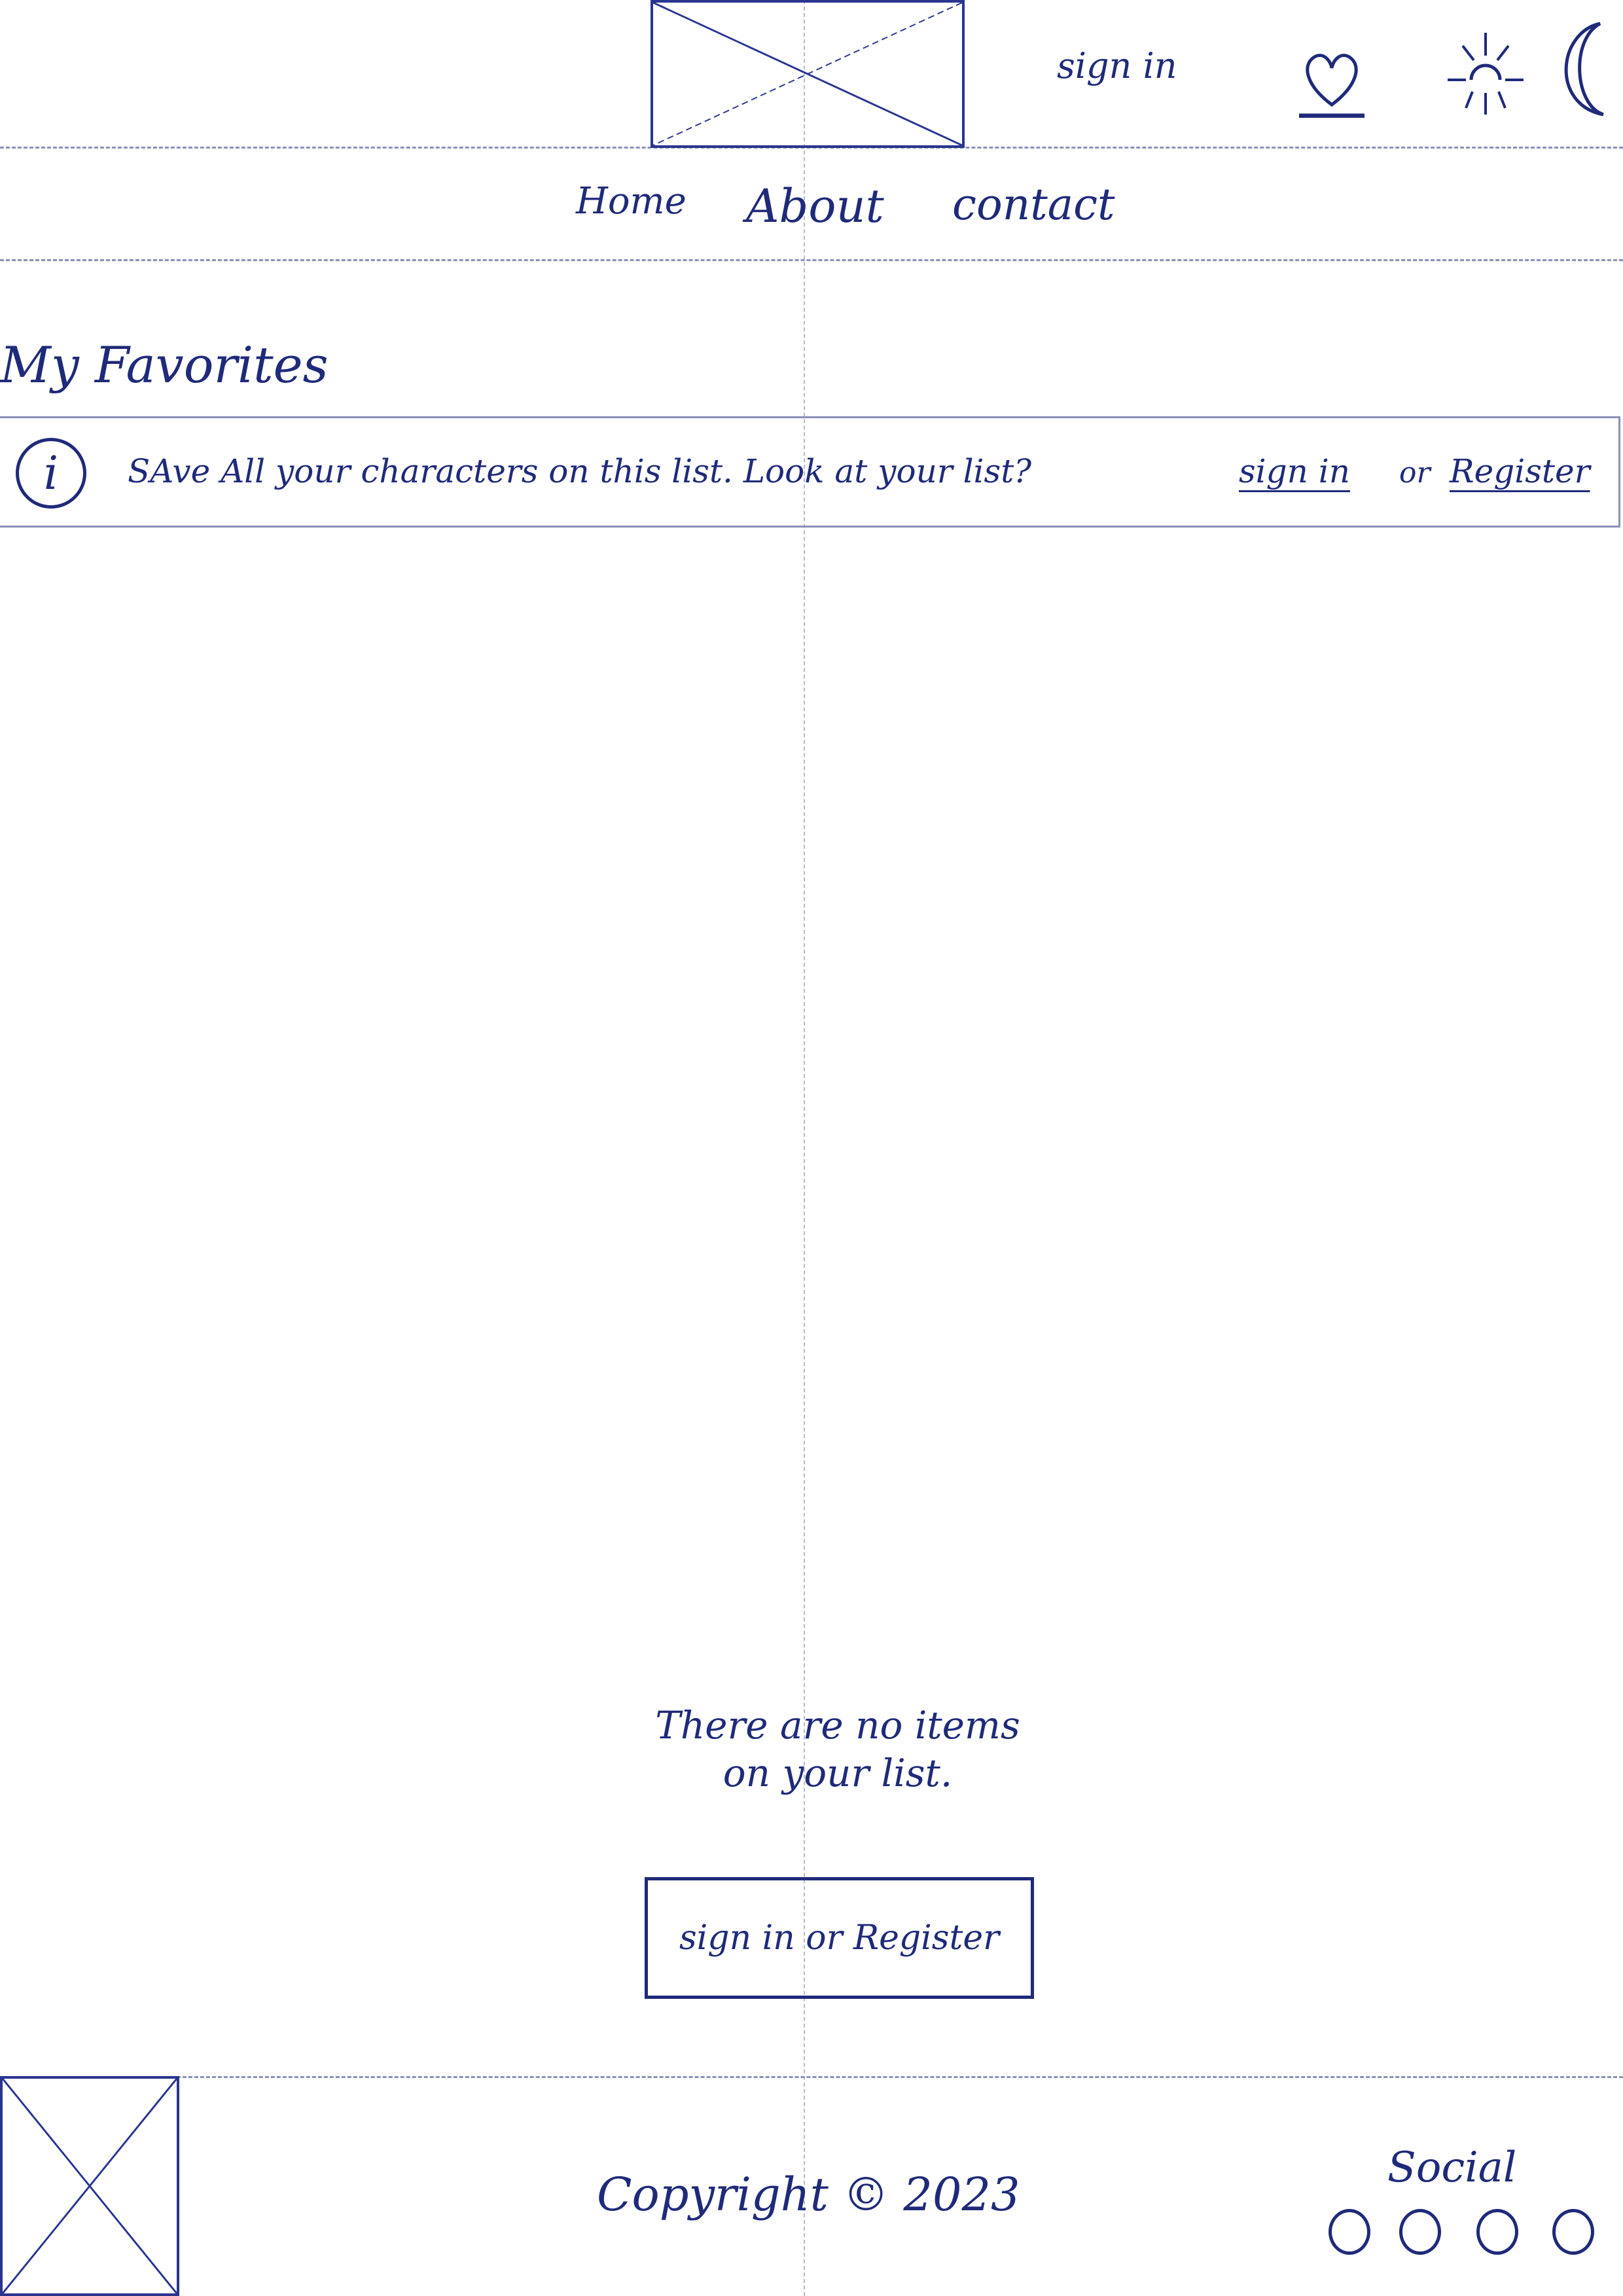 This screenshot has width=1623, height=2296. Describe the element at coordinates (90, 2186) in the screenshot. I see `footer-logo-placeholder-icon` at that location.